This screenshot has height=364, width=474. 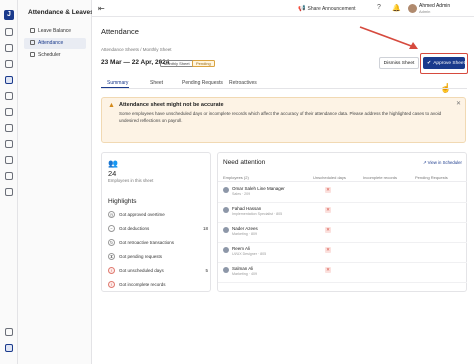 I want to click on page-title: Attendance, so click(x=120, y=31).